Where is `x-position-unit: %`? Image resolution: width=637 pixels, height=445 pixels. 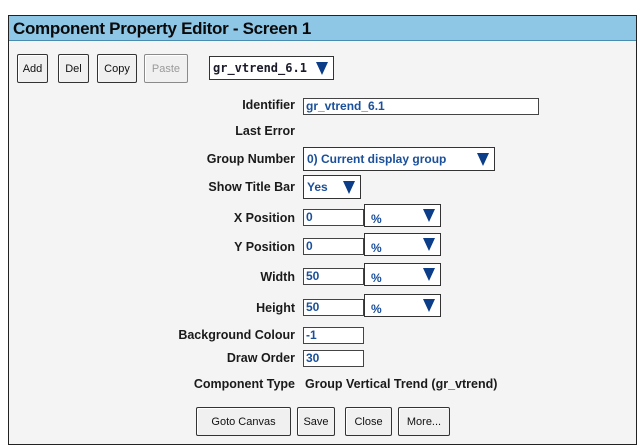 x-position-unit: % is located at coordinates (376, 219).